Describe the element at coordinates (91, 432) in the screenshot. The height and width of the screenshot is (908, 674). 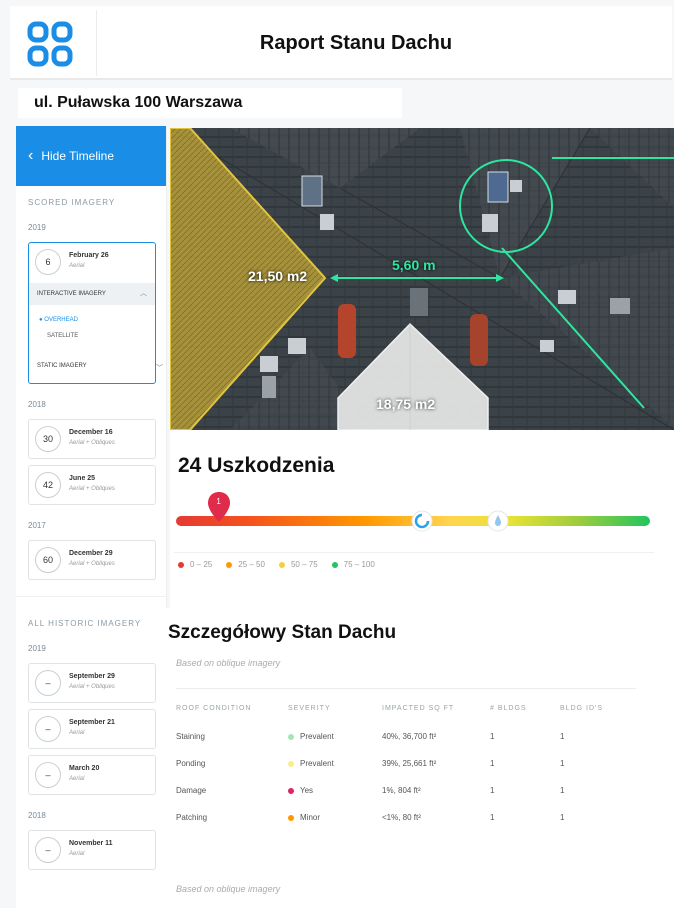
I see `card-date: December 16` at that location.